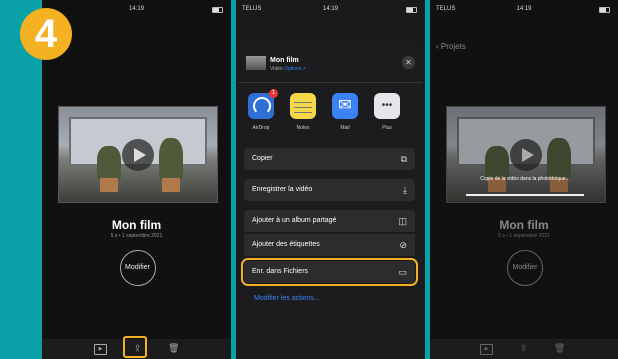 This screenshot has height=359, width=618. Describe the element at coordinates (284, 60) in the screenshot. I see `sheet-title: Mon film` at that location.